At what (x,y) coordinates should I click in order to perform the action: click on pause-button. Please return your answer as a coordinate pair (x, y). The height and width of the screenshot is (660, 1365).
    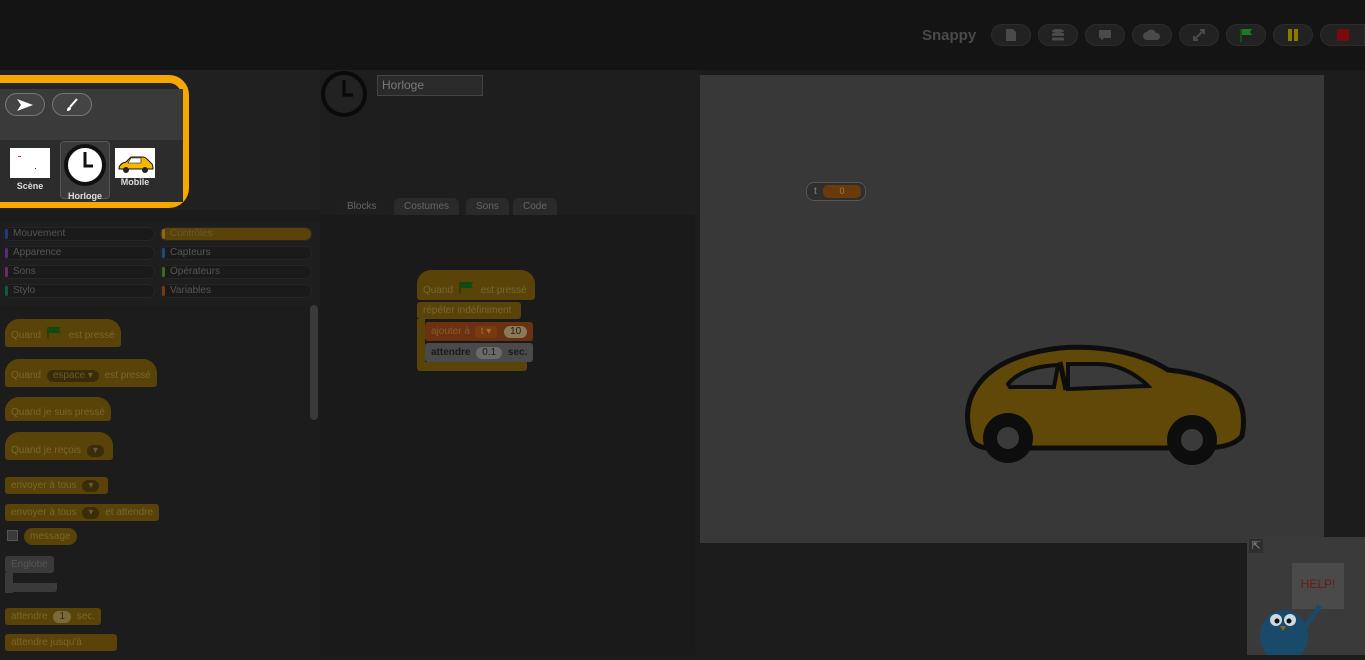
    Looking at the image, I should click on (1293, 35).